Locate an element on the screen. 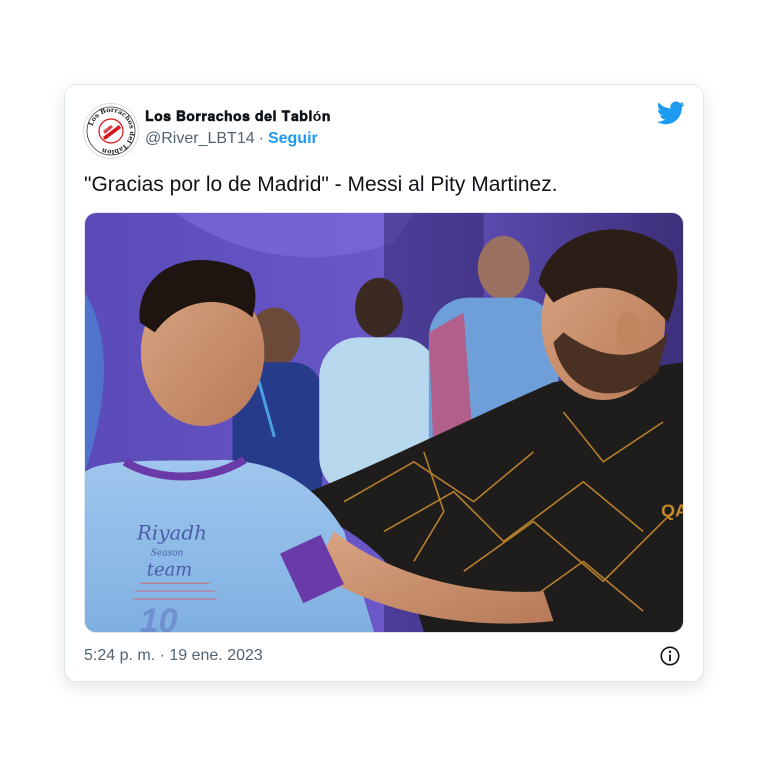 The image size is (768, 768). club-crest-icon: Los Borrachos del Tablón is located at coordinates (111, 131).